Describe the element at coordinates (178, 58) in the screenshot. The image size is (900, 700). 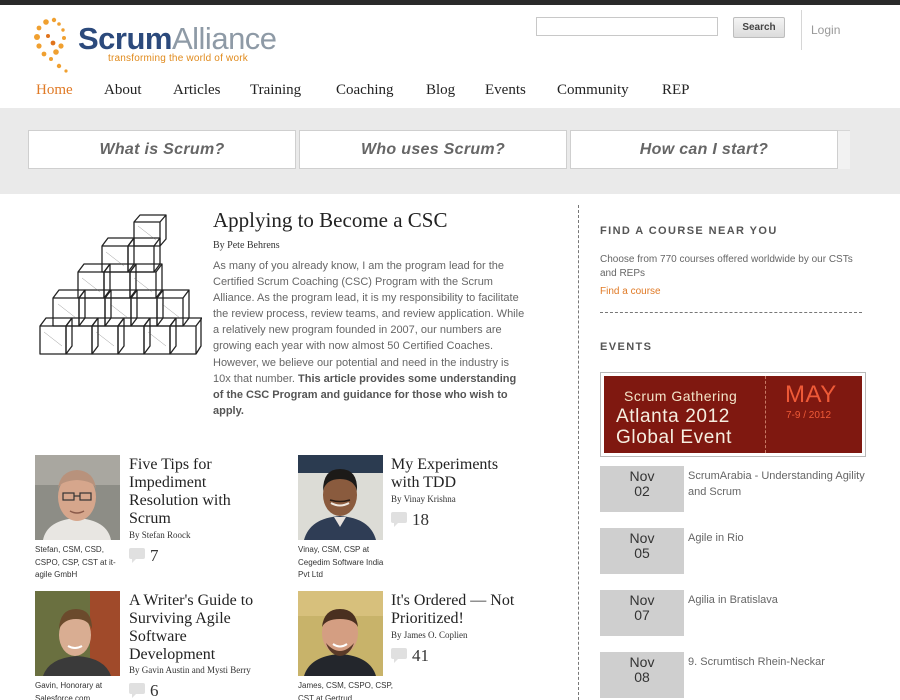
I see `logo-tagline: transforming the world of work` at that location.